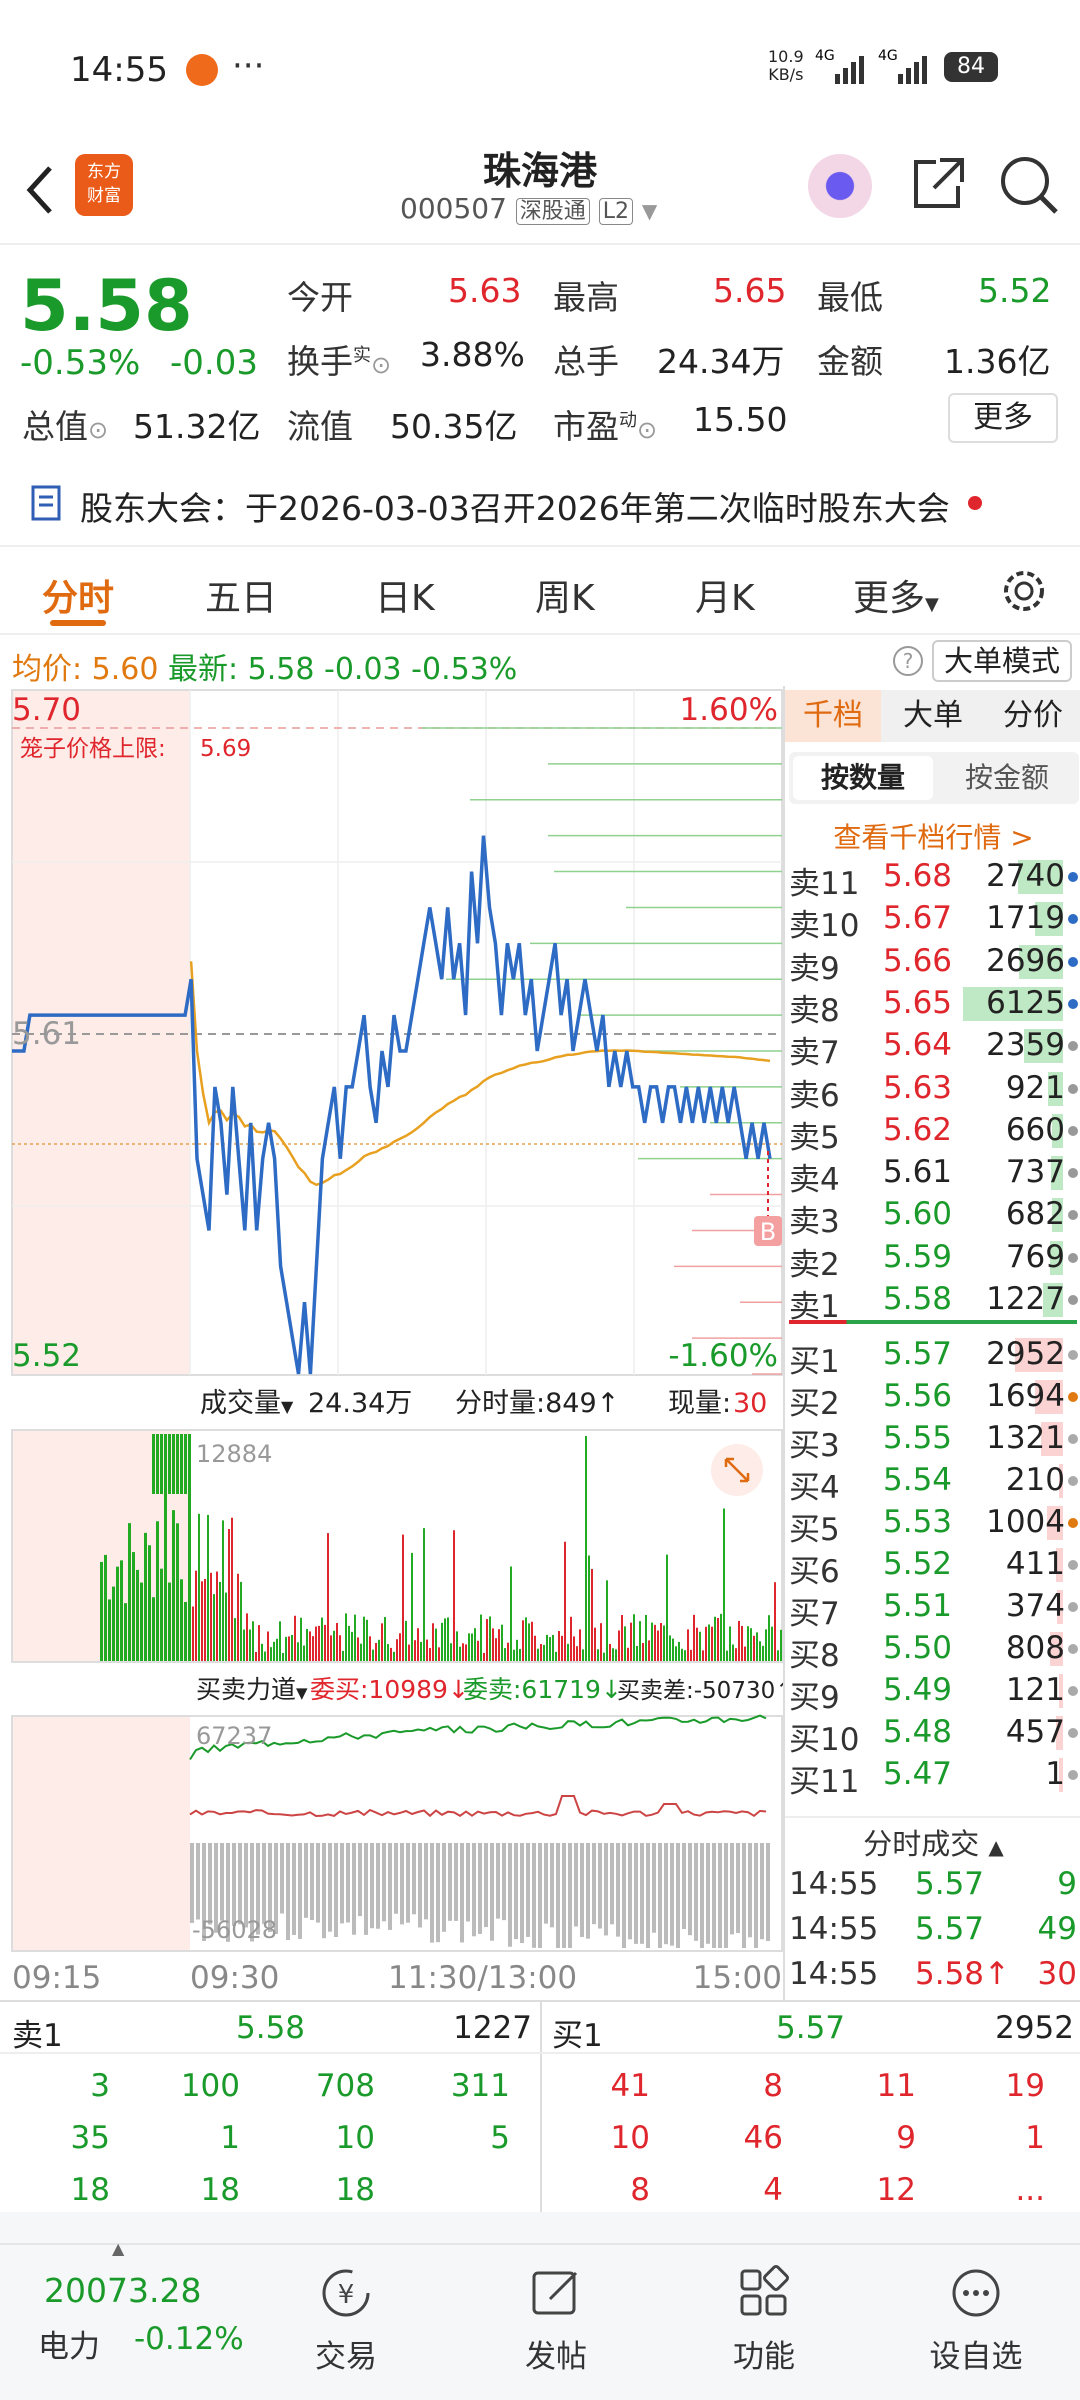 The image size is (1080, 2400). I want to click on volume-value: 24.34万, so click(721, 361).